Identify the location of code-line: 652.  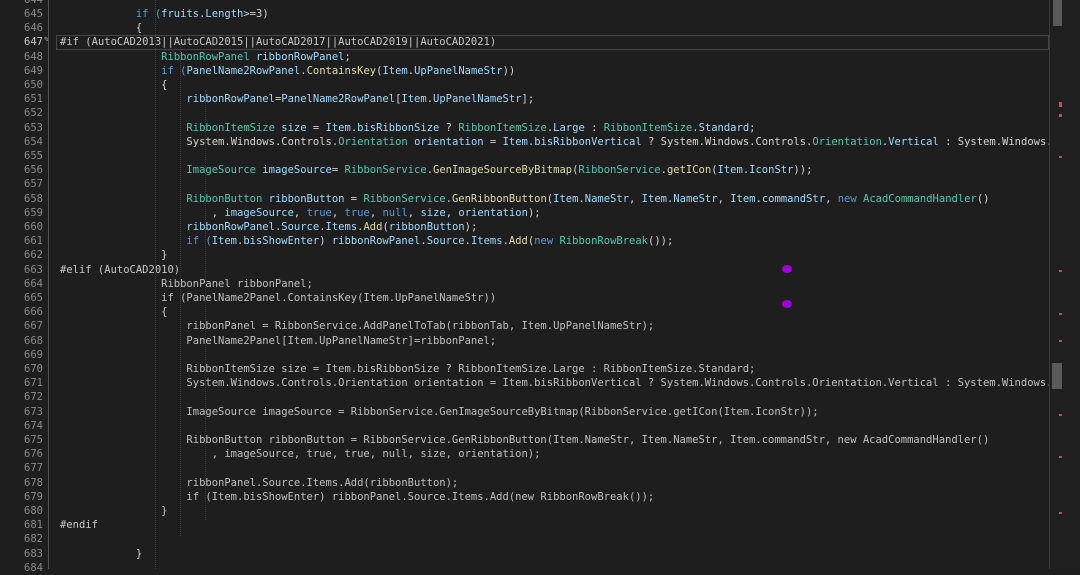
(525, 113).